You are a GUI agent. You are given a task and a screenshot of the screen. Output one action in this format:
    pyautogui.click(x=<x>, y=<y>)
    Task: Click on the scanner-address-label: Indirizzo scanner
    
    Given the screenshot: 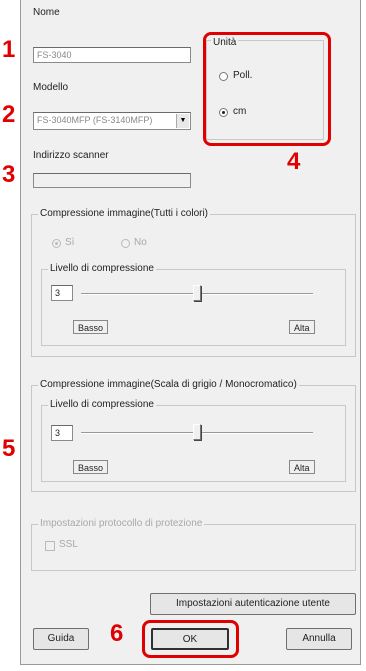 What is the action you would take?
    pyautogui.click(x=71, y=155)
    